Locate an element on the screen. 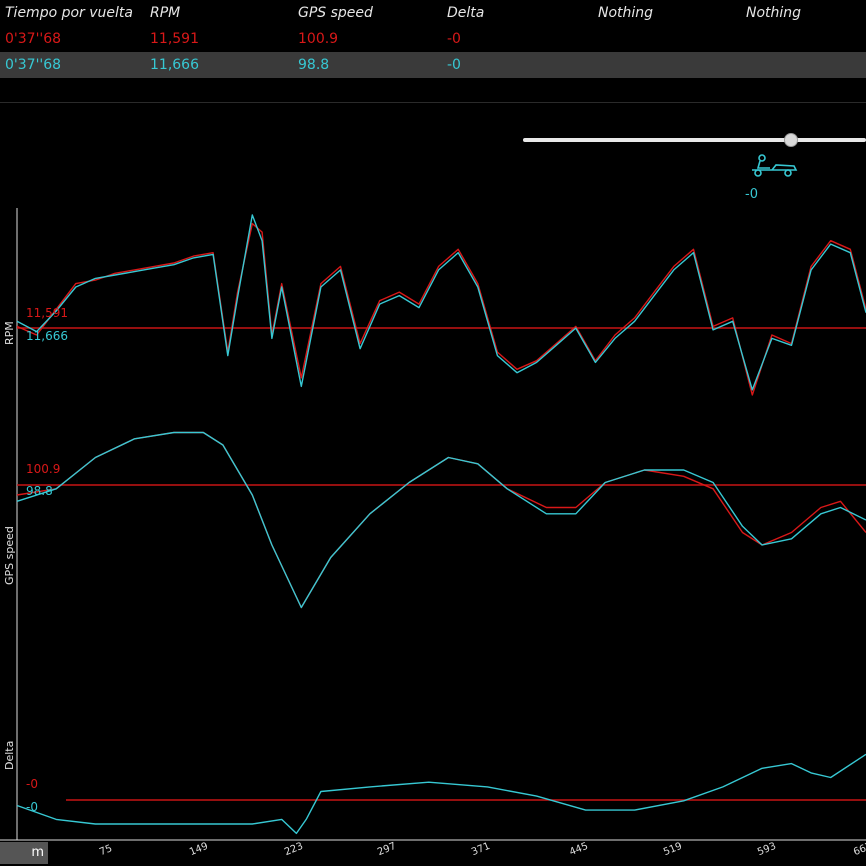  rpm-marker-red: 11,591 is located at coordinates (47, 313).